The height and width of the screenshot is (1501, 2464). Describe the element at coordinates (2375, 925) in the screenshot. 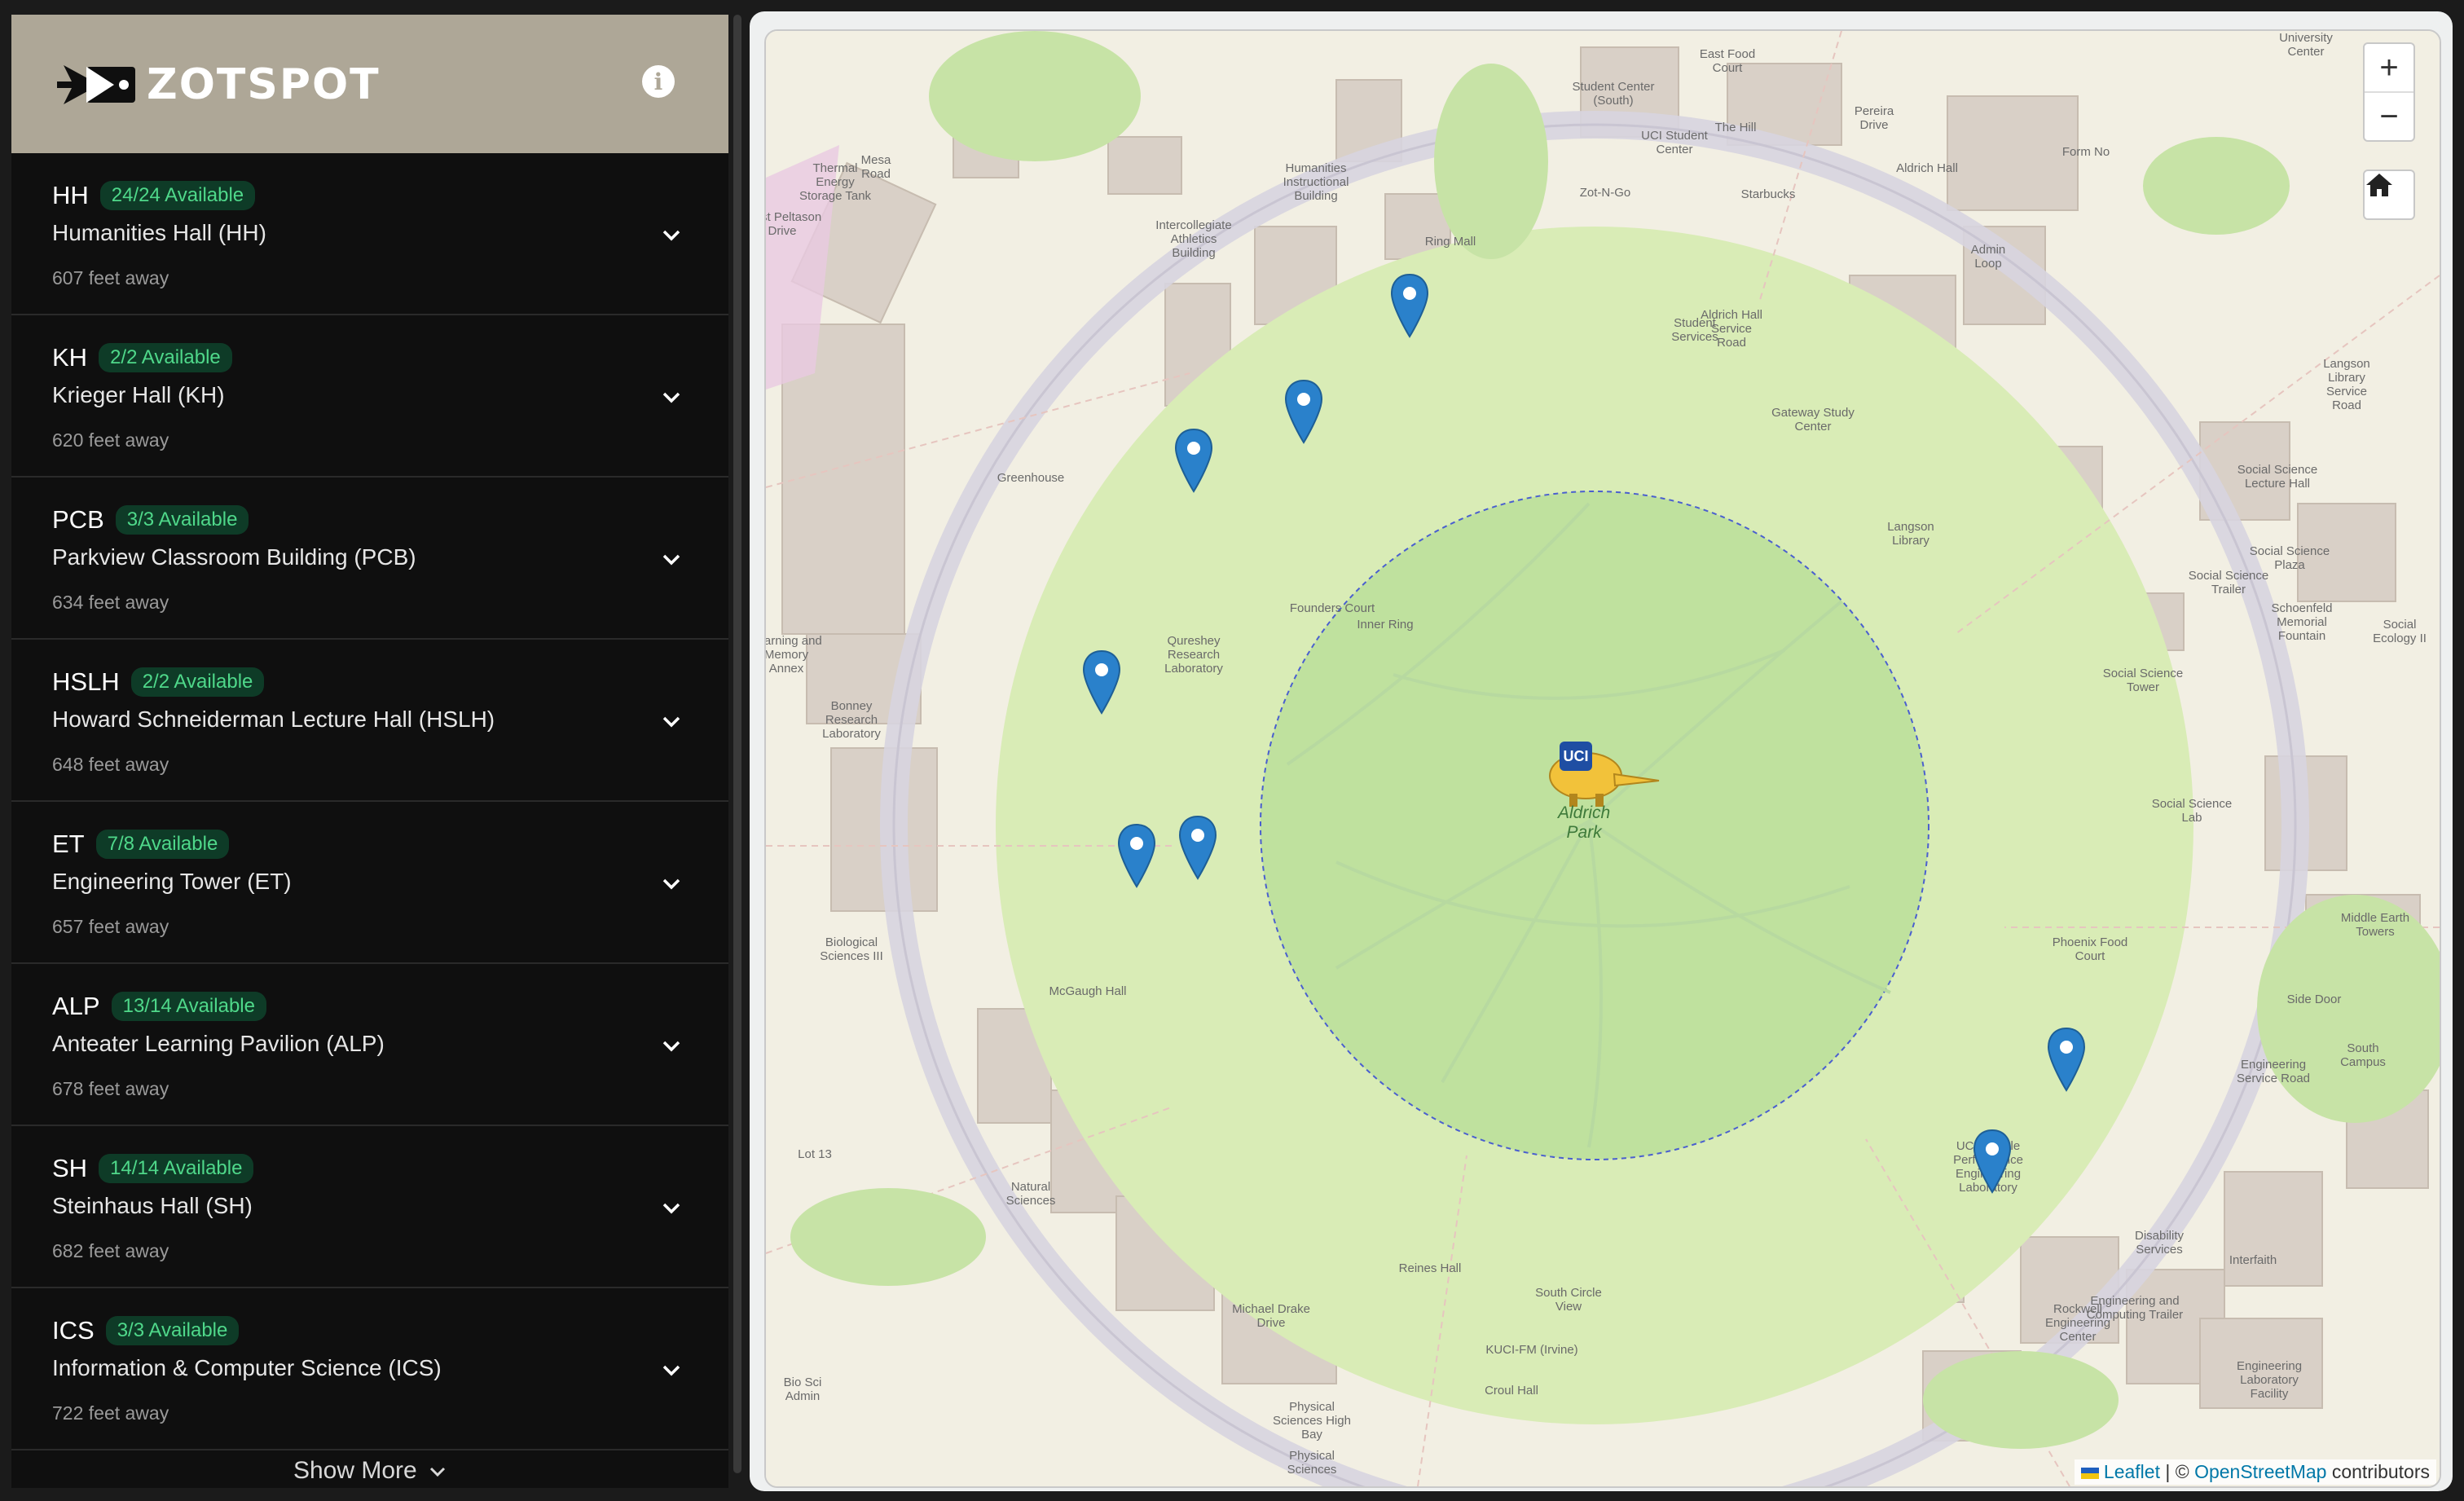

I see `map-label: Middle Earth Towers` at that location.